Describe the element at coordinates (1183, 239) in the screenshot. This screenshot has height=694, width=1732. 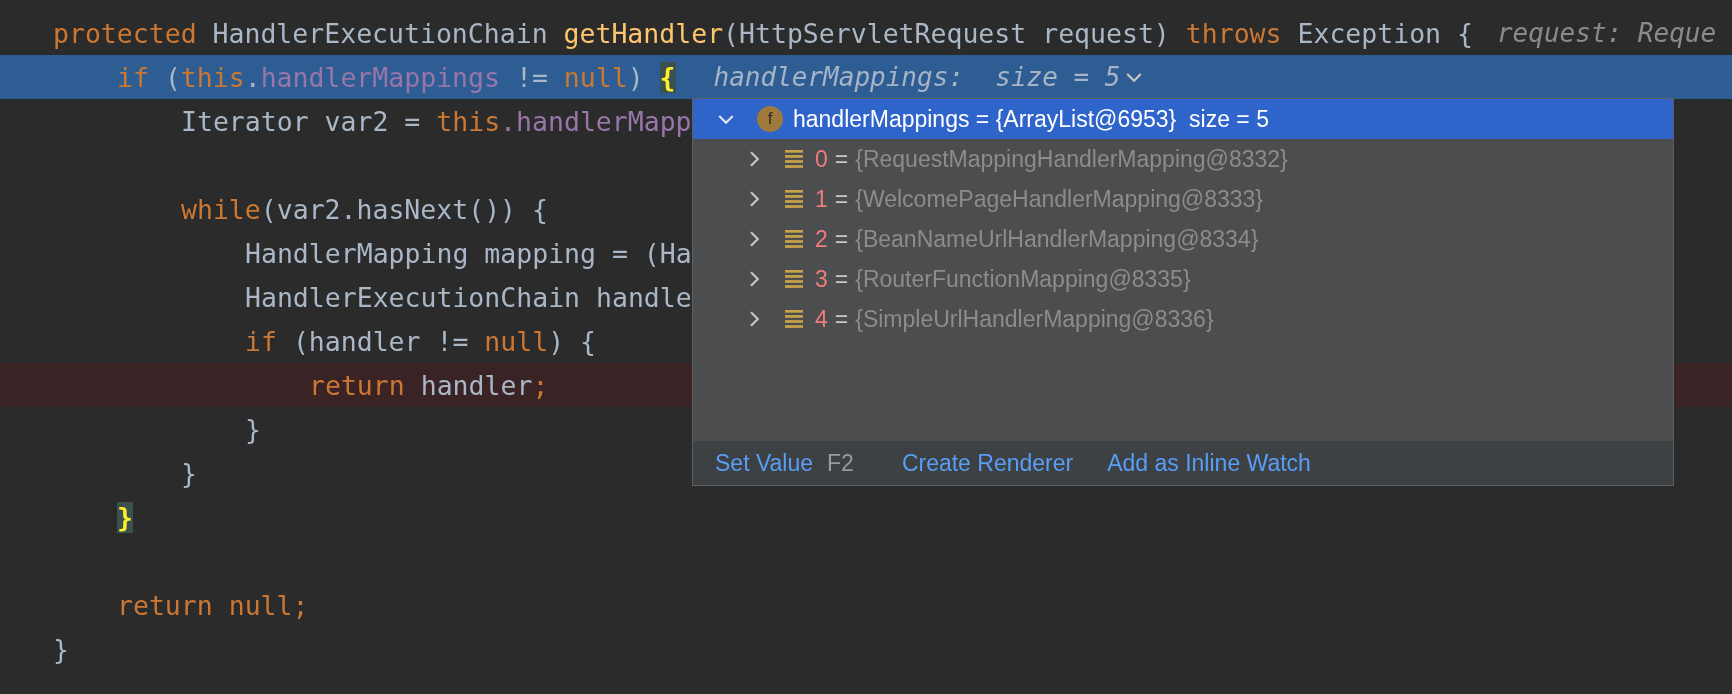
I see `tree-row: 2 = {BeanNameUrlHandlerMapping@8334}` at that location.